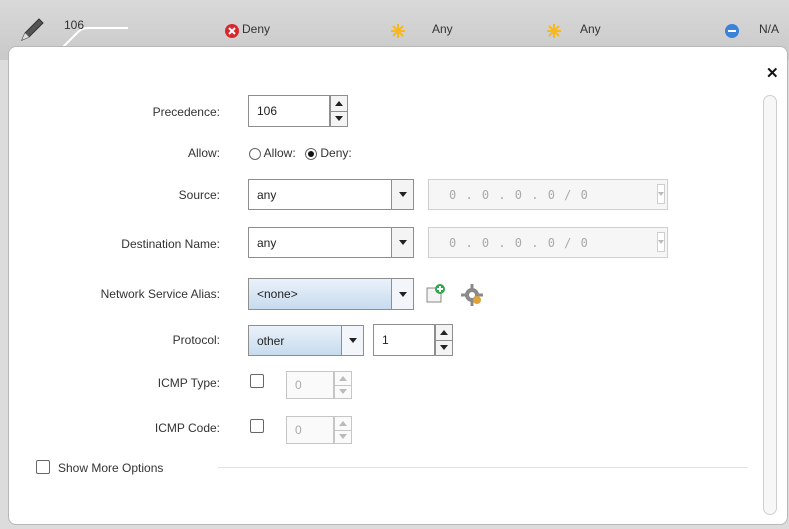 Image resolution: width=789 pixels, height=529 pixels. I want to click on deny-radio, so click(311, 153).